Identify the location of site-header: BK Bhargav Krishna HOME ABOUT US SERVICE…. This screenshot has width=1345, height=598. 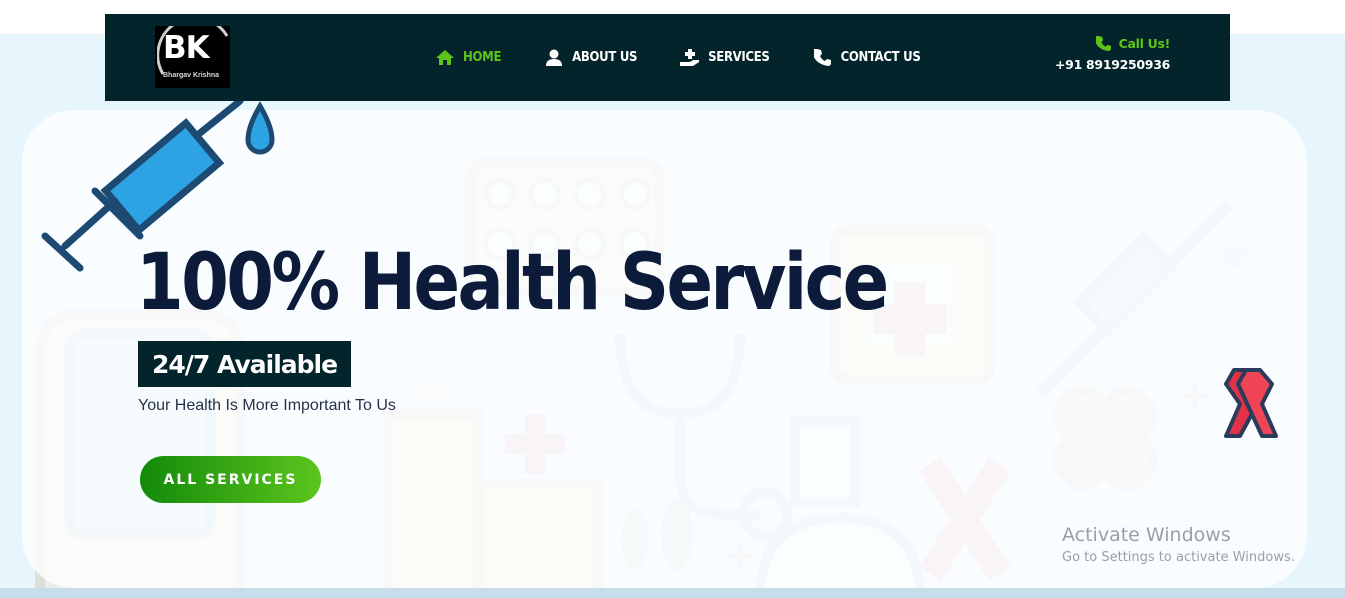
(667, 57).